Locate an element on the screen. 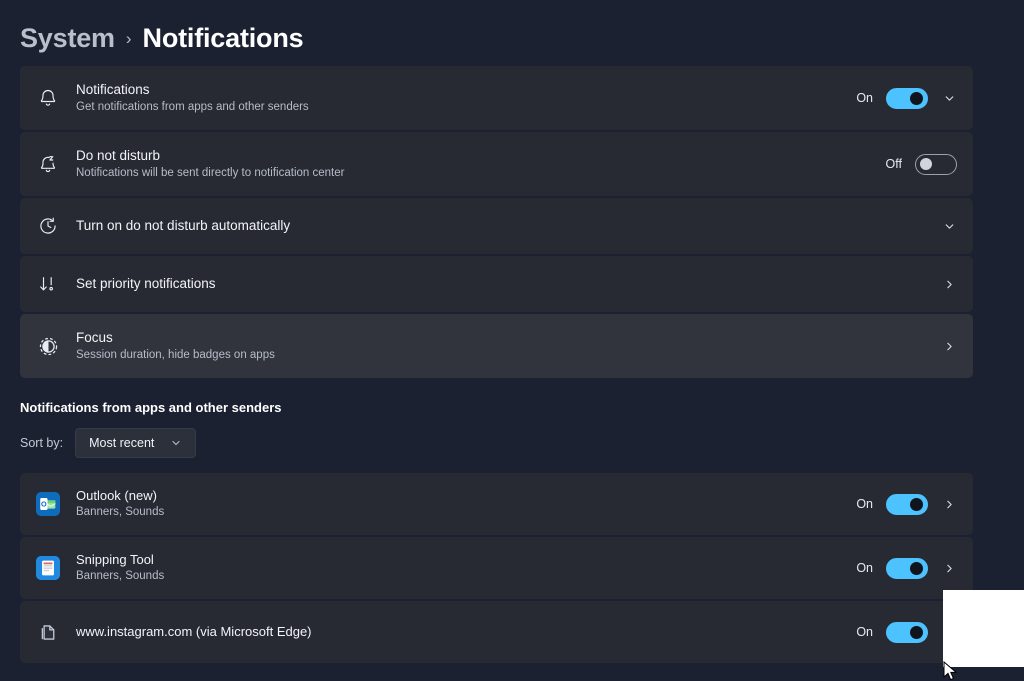  settings-row-subtitle: Session duration, hide badges on apps is located at coordinates (175, 354).